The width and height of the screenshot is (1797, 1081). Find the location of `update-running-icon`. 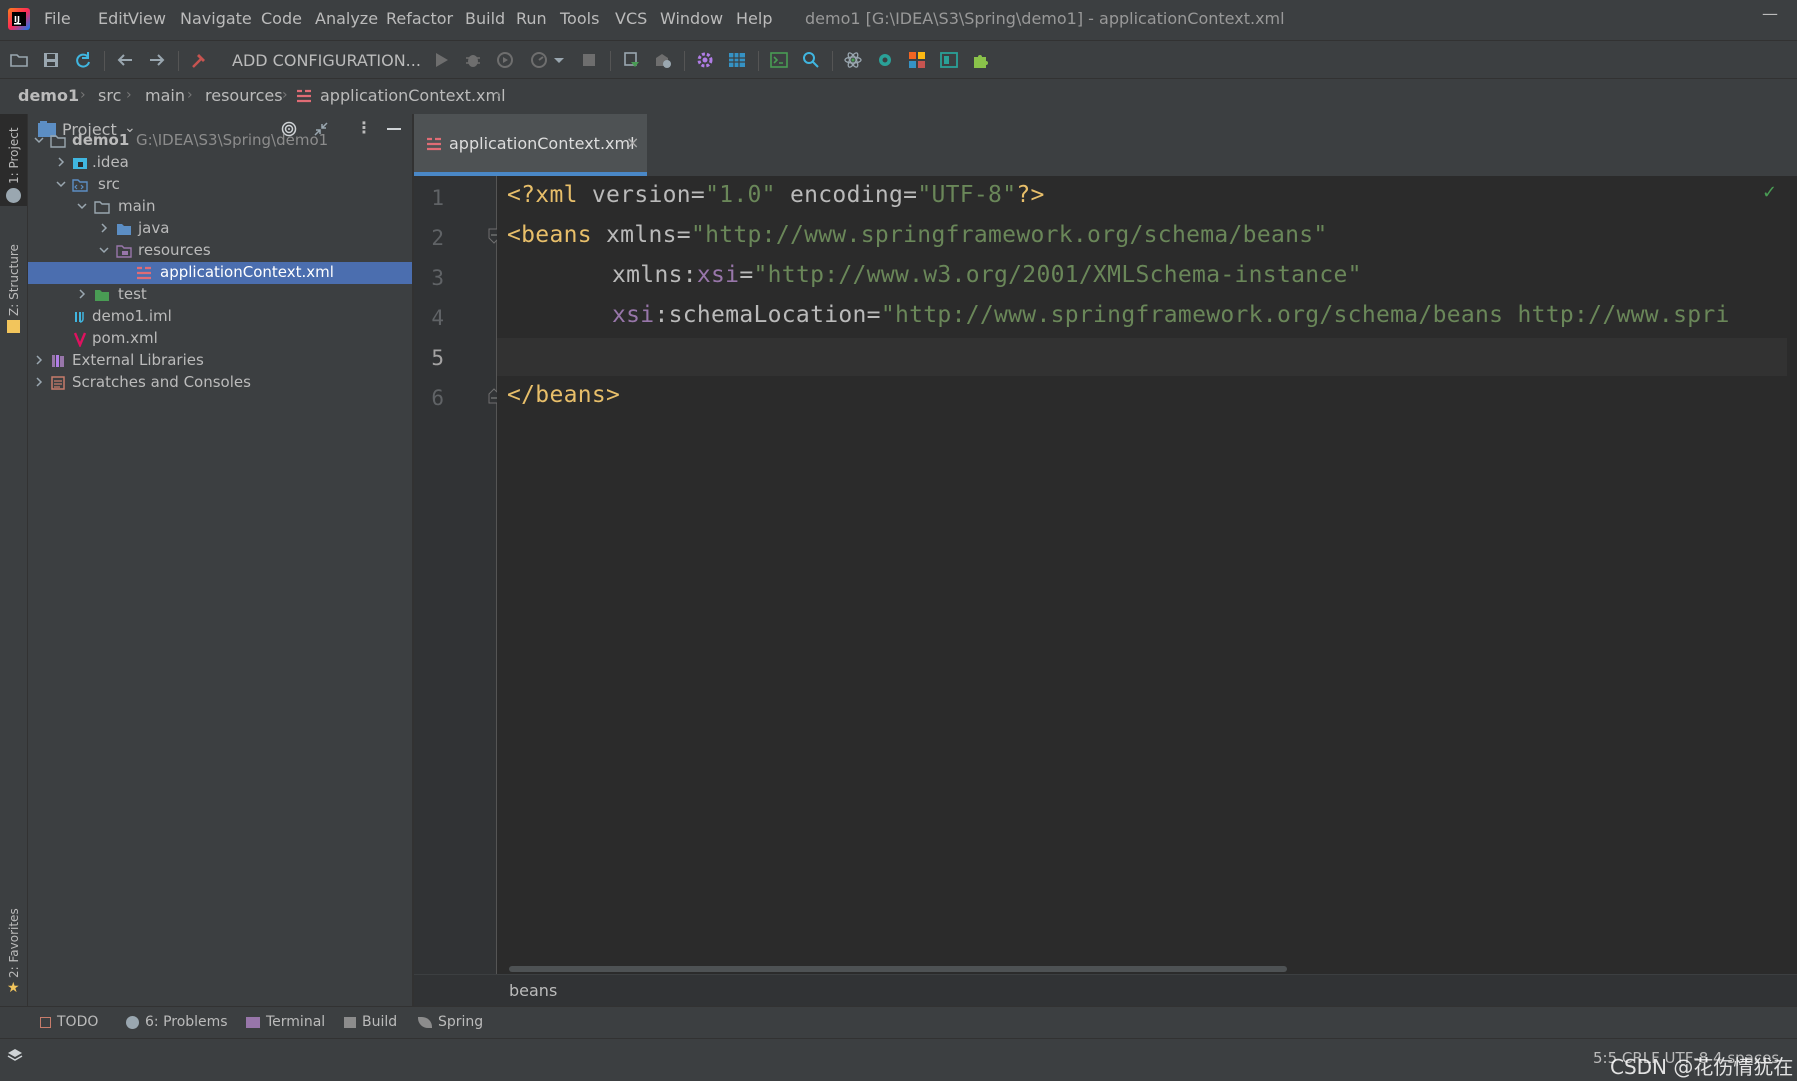

update-running-icon is located at coordinates (663, 60).